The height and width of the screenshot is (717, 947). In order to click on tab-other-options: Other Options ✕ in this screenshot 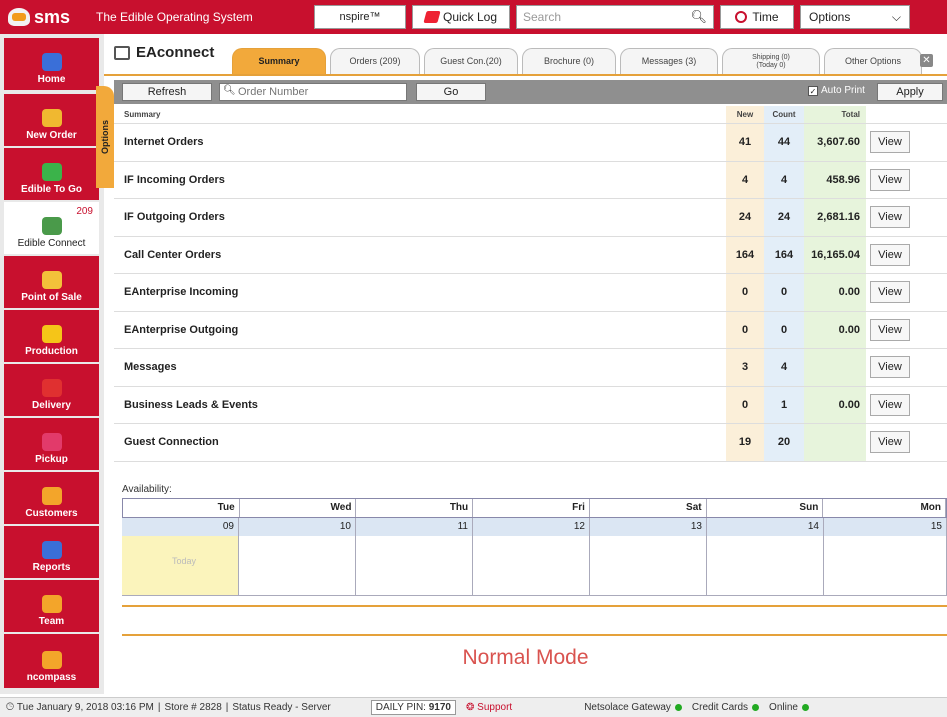, I will do `click(878, 61)`.